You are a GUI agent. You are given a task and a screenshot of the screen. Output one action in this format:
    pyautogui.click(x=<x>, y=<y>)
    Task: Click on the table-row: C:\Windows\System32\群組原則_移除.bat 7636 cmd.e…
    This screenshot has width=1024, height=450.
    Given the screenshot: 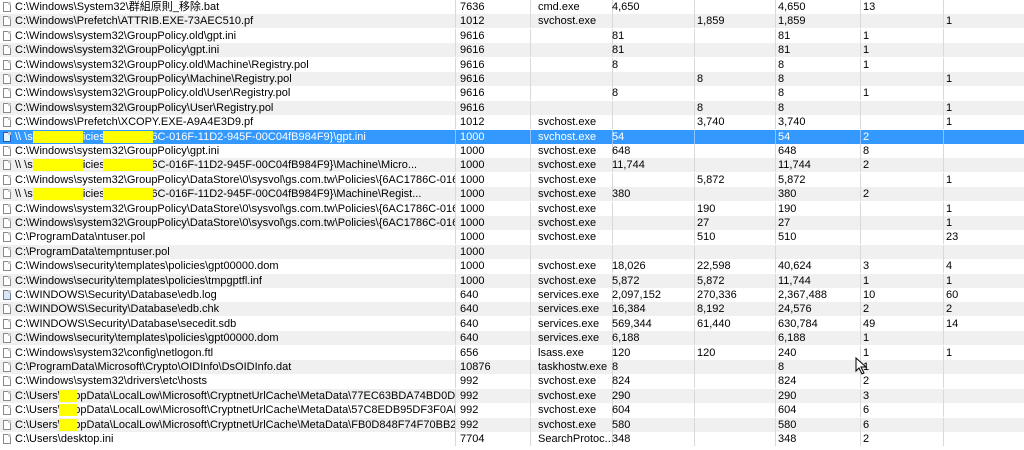 What is the action you would take?
    pyautogui.click(x=512, y=7)
    